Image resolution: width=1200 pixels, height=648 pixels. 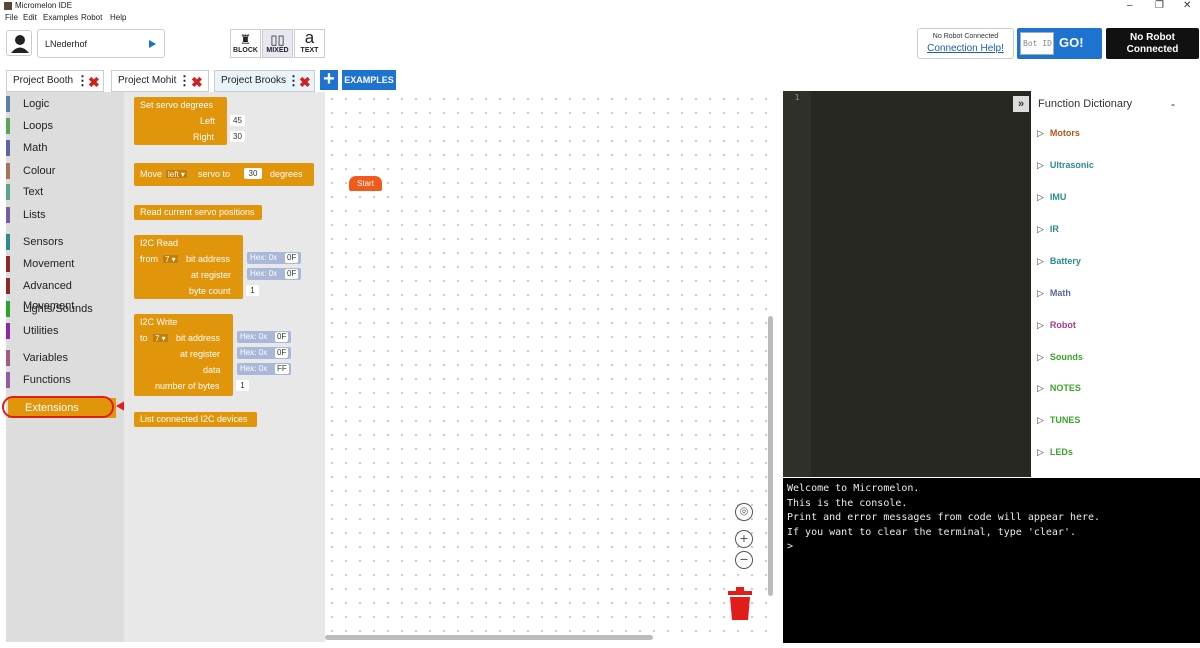 I want to click on category-lists: Lists, so click(x=65, y=215).